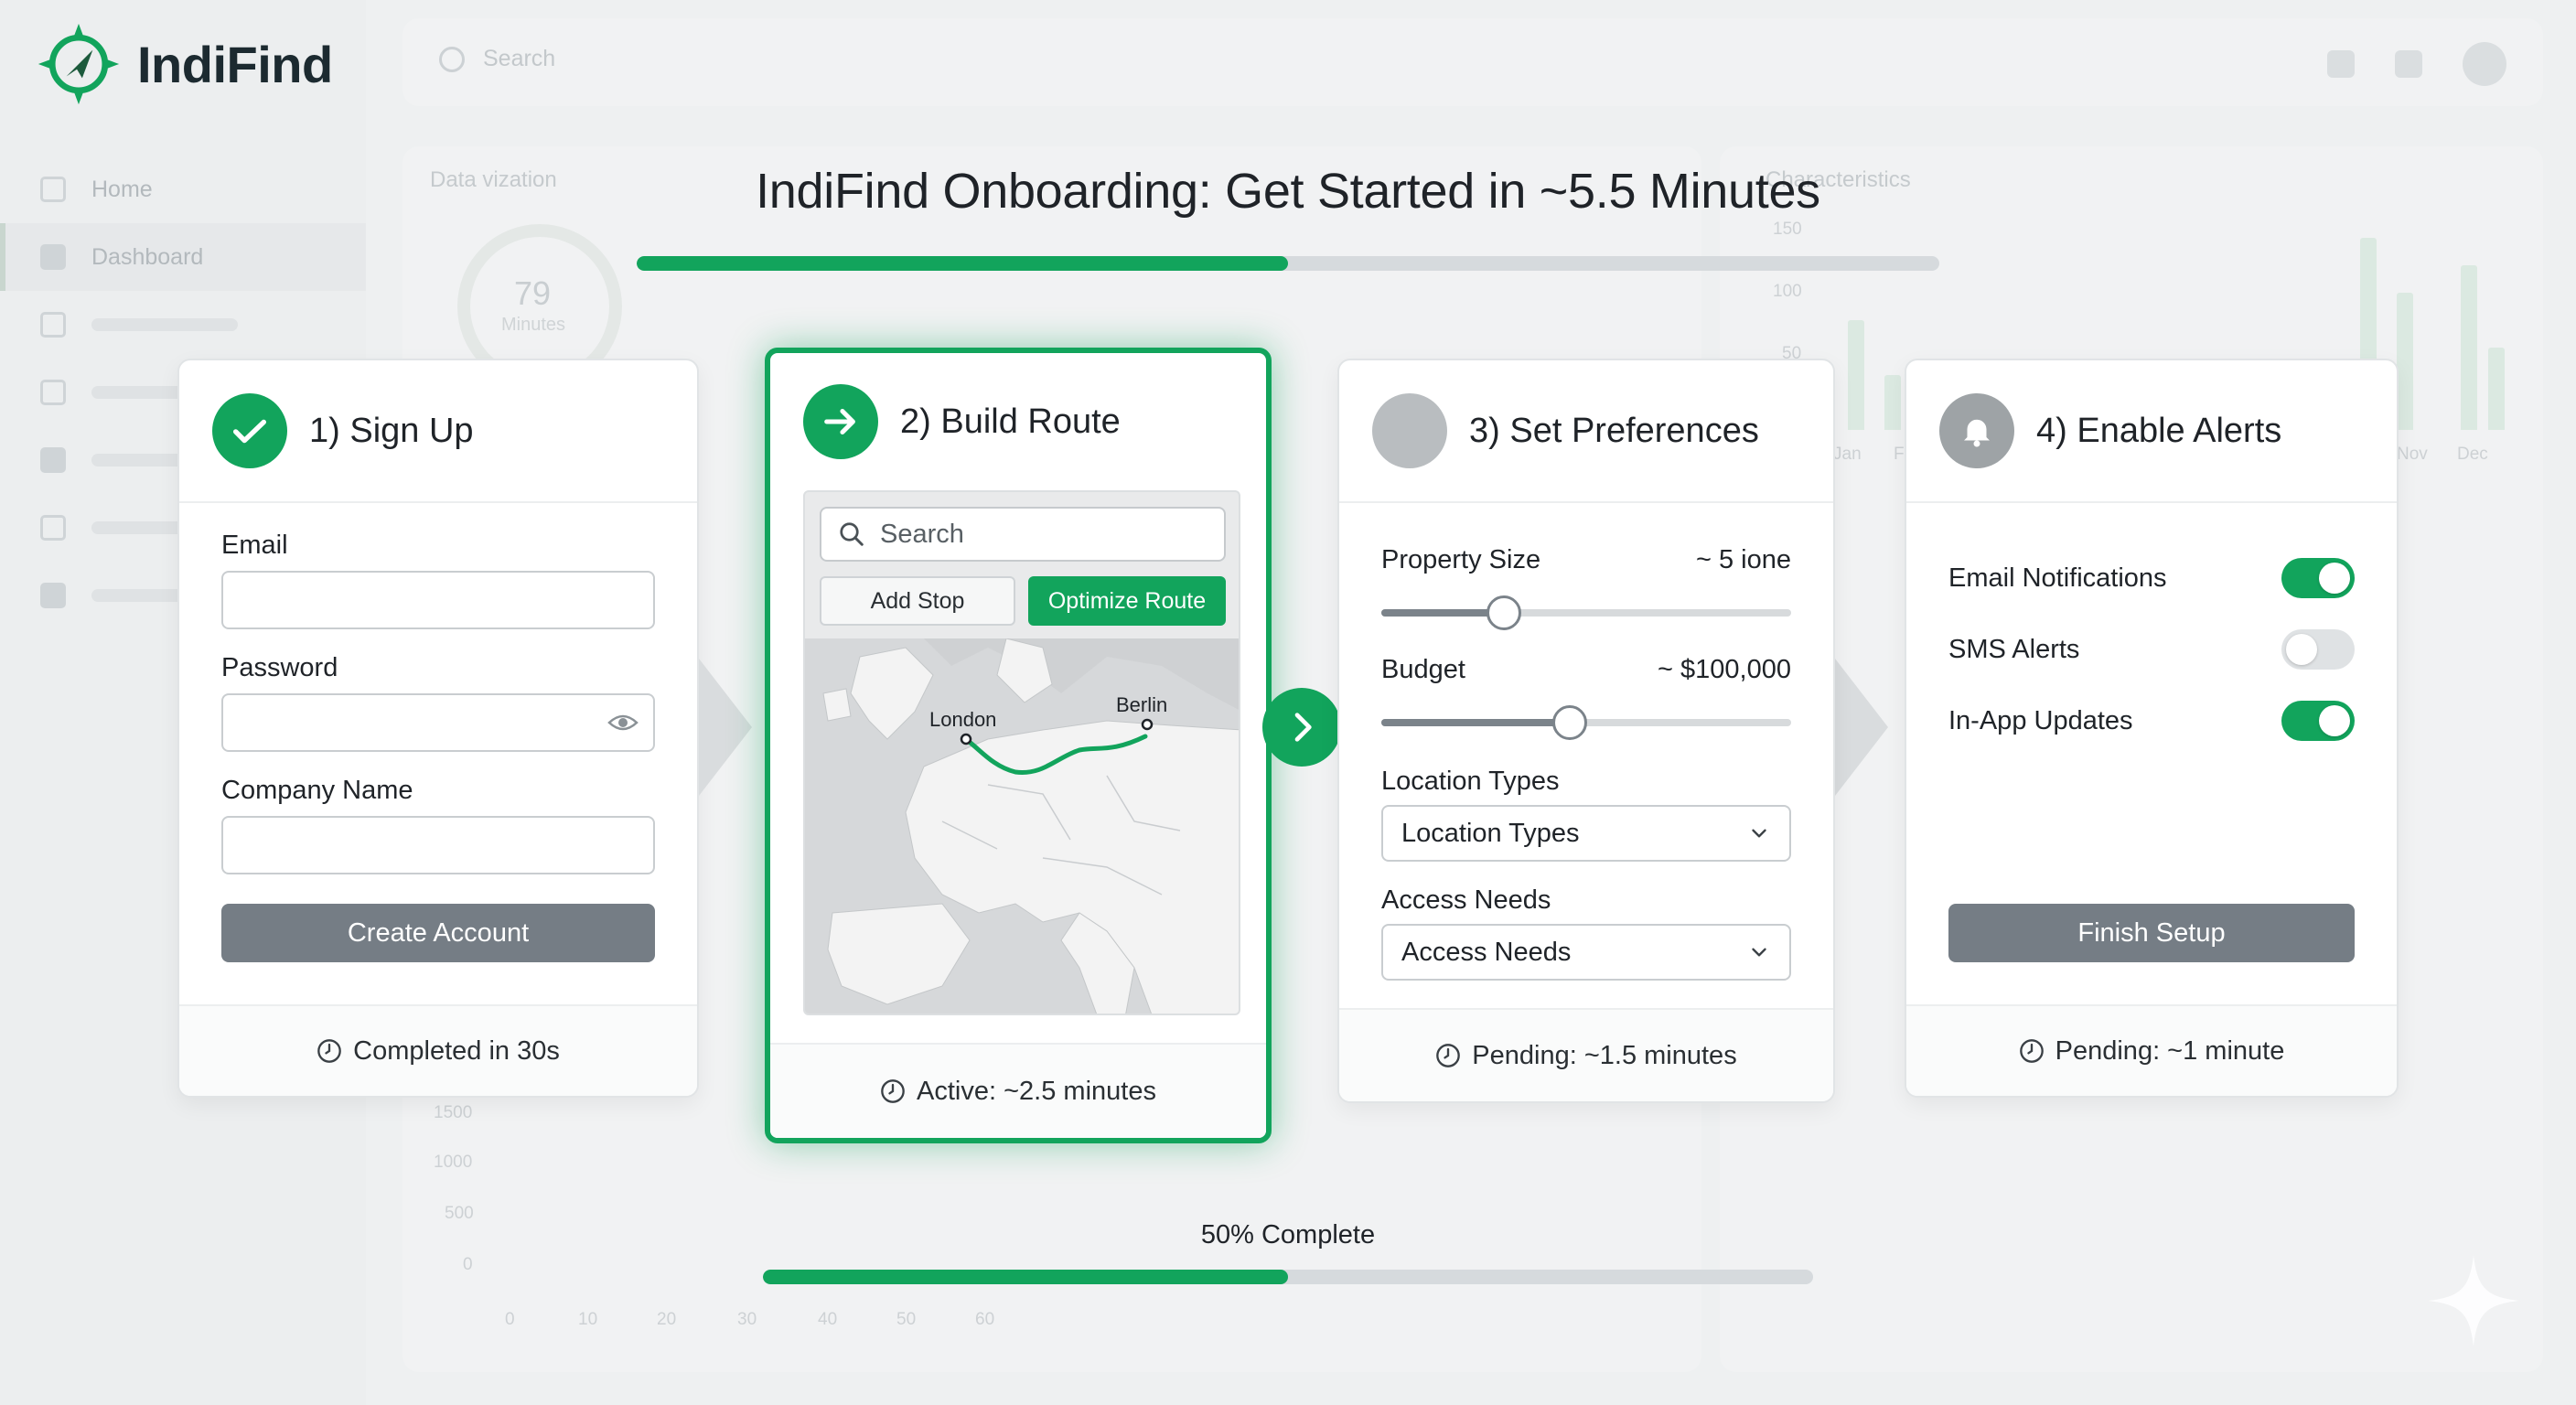 Image resolution: width=2576 pixels, height=1405 pixels. I want to click on nav-label: Dashboard, so click(148, 256).